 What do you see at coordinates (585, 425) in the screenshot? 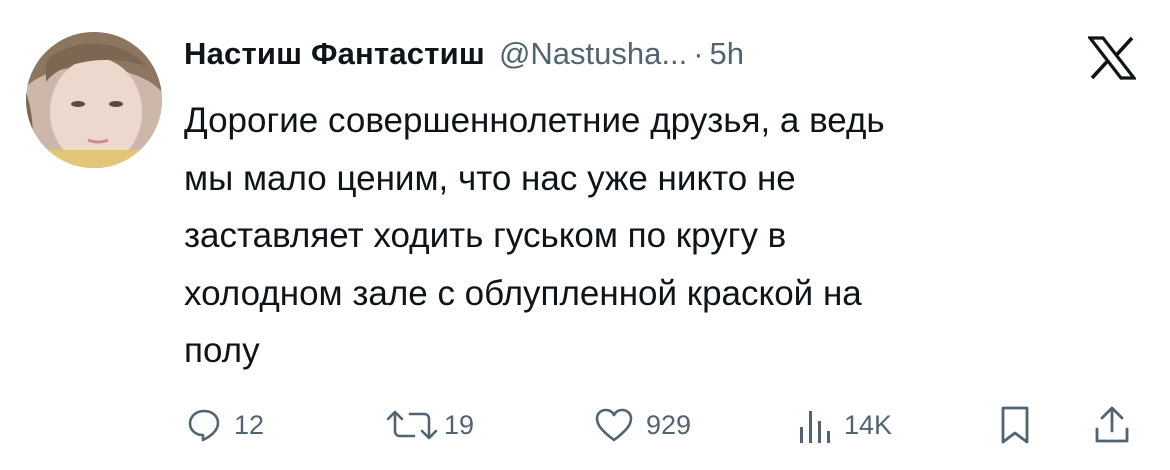
I see `tweet-actions-bar: 12 19 929 14K` at bounding box center [585, 425].